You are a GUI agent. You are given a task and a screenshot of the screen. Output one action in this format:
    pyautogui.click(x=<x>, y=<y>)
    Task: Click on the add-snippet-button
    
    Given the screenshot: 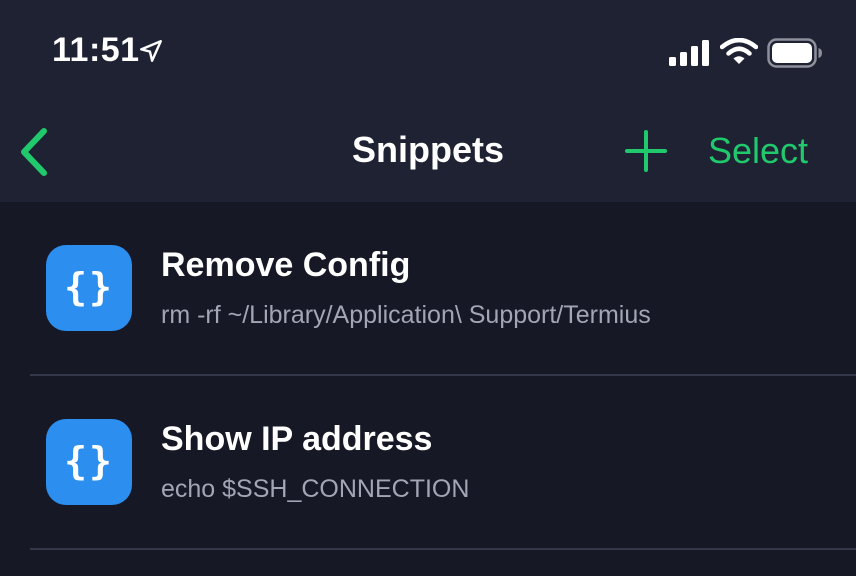 What is the action you would take?
    pyautogui.click(x=646, y=151)
    